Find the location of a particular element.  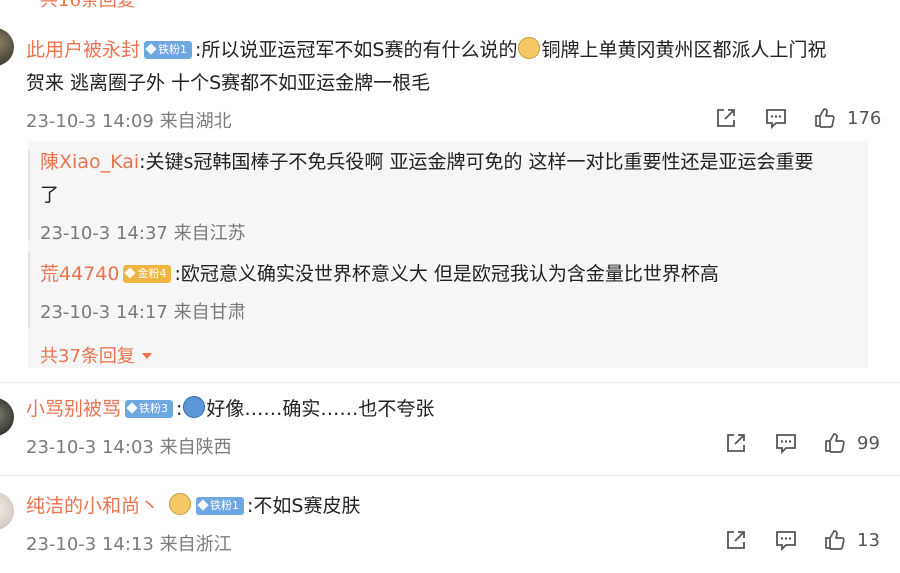

comment-2: 小骂别被骂 铁粉3: 好像……确实……也不夸张 is located at coordinates (230, 408).